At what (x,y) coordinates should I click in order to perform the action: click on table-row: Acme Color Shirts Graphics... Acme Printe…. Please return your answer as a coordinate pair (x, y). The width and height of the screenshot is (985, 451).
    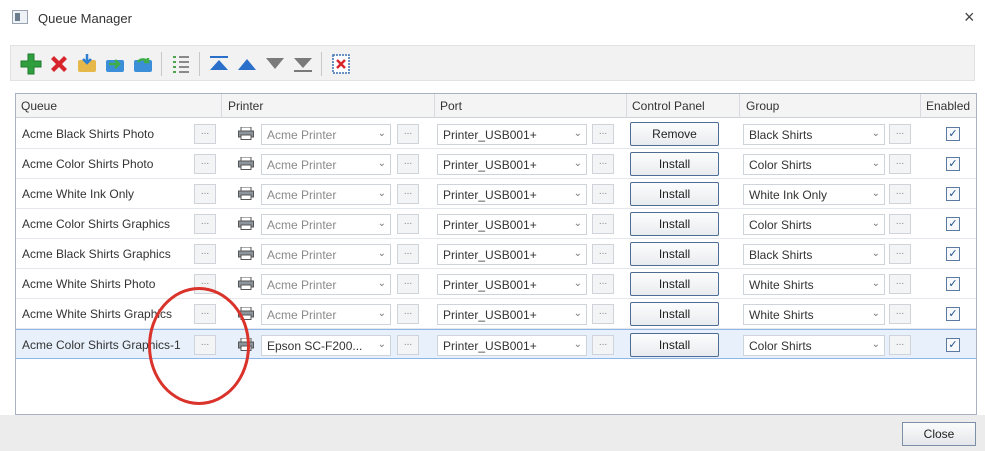
    Looking at the image, I should click on (496, 224).